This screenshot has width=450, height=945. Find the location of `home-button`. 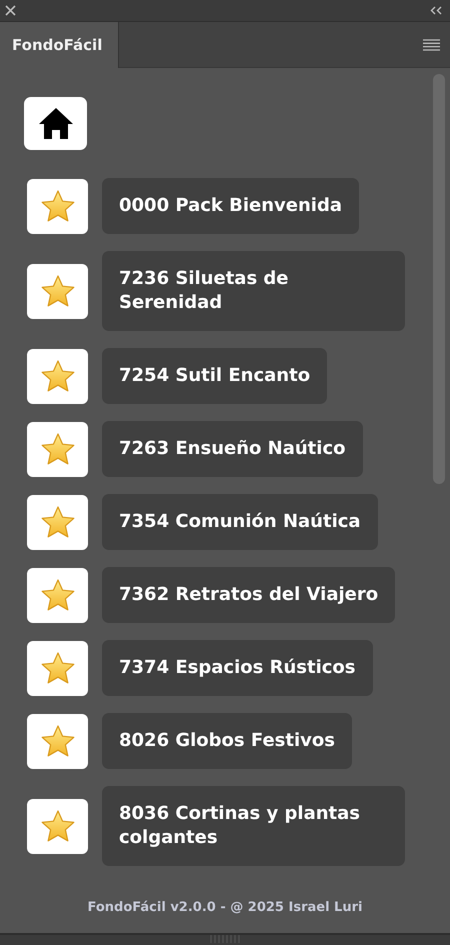

home-button is located at coordinates (55, 123).